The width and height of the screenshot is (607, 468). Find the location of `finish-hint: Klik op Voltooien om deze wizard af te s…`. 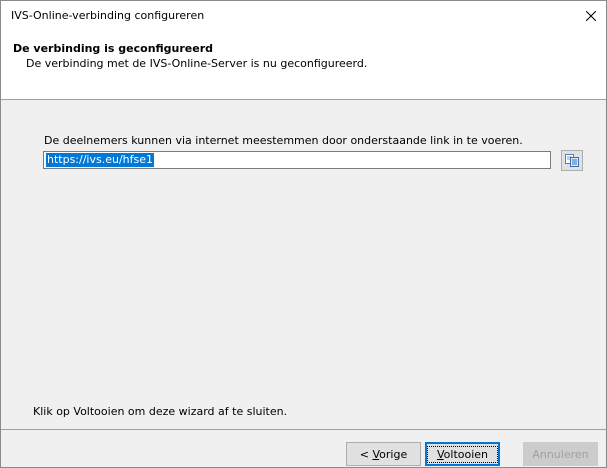

finish-hint: Klik op Voltooien om deze wizard af te s… is located at coordinates (160, 411).